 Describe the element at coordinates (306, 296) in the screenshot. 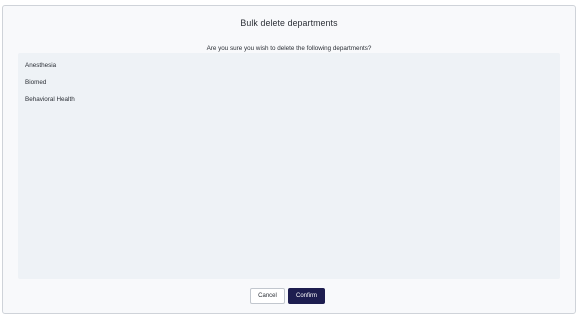

I see `confirm-button: Confirm` at that location.